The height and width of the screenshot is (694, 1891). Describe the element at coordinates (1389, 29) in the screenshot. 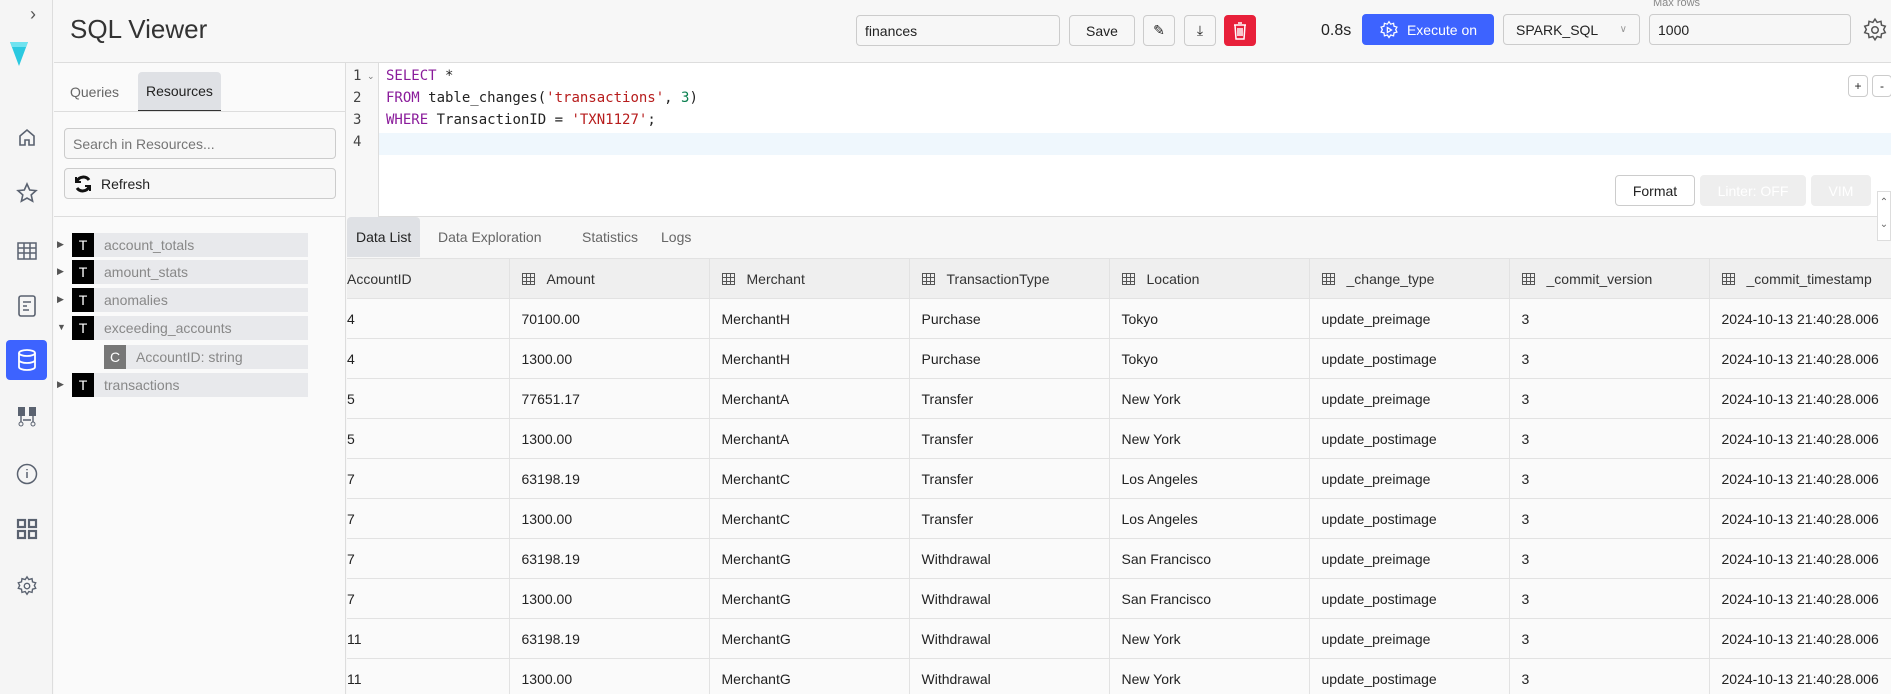

I see `execute-gear-icon` at that location.